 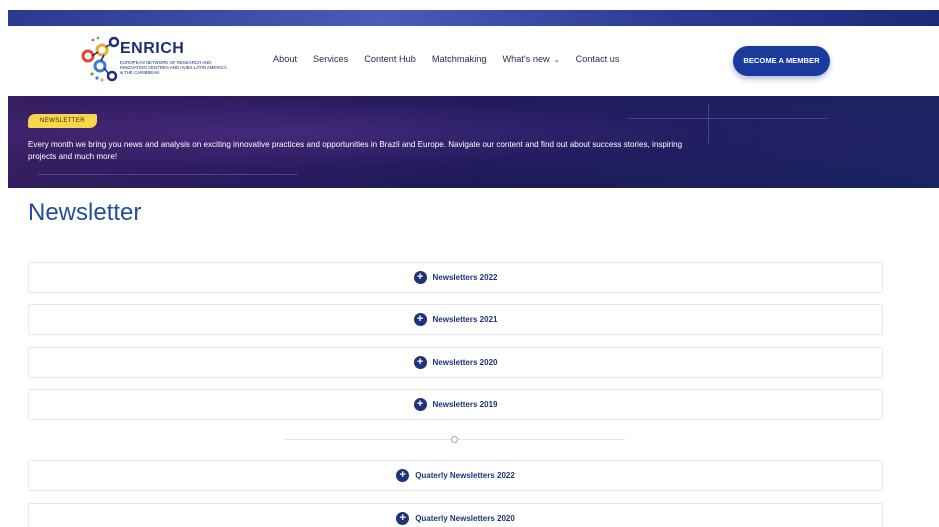 I want to click on accordion-newsletters-2019: + Newsletters 2019, so click(x=455, y=404).